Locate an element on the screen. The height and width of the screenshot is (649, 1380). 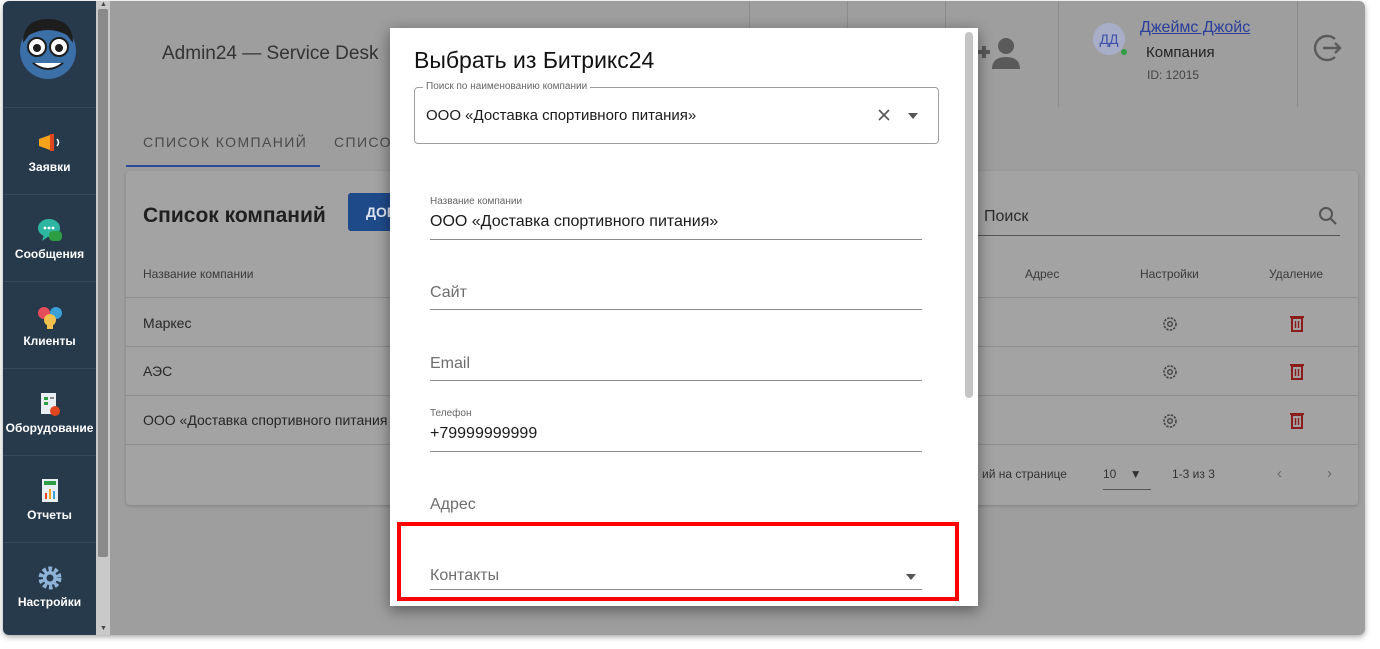
column-header-settings: Настройки is located at coordinates (1169, 274).